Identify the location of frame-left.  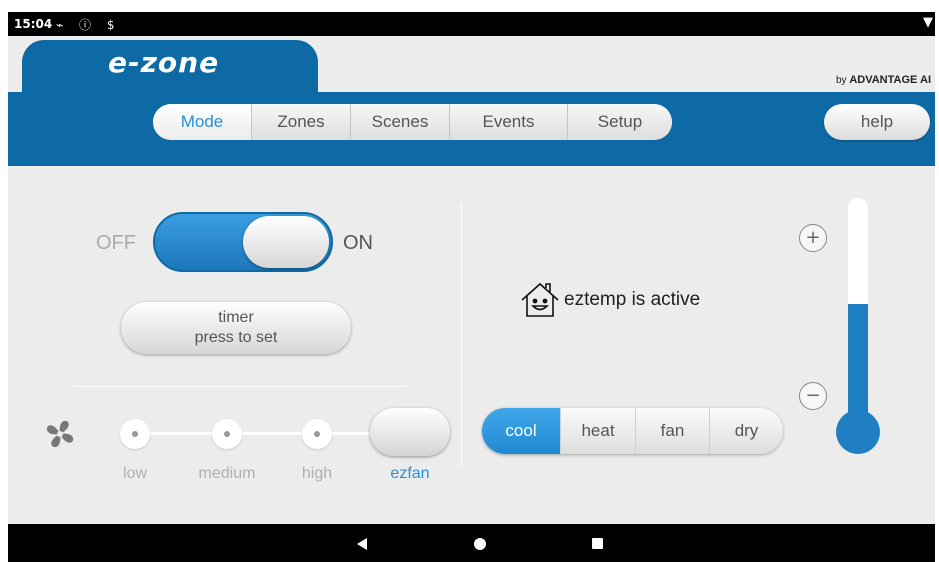
(4, 281).